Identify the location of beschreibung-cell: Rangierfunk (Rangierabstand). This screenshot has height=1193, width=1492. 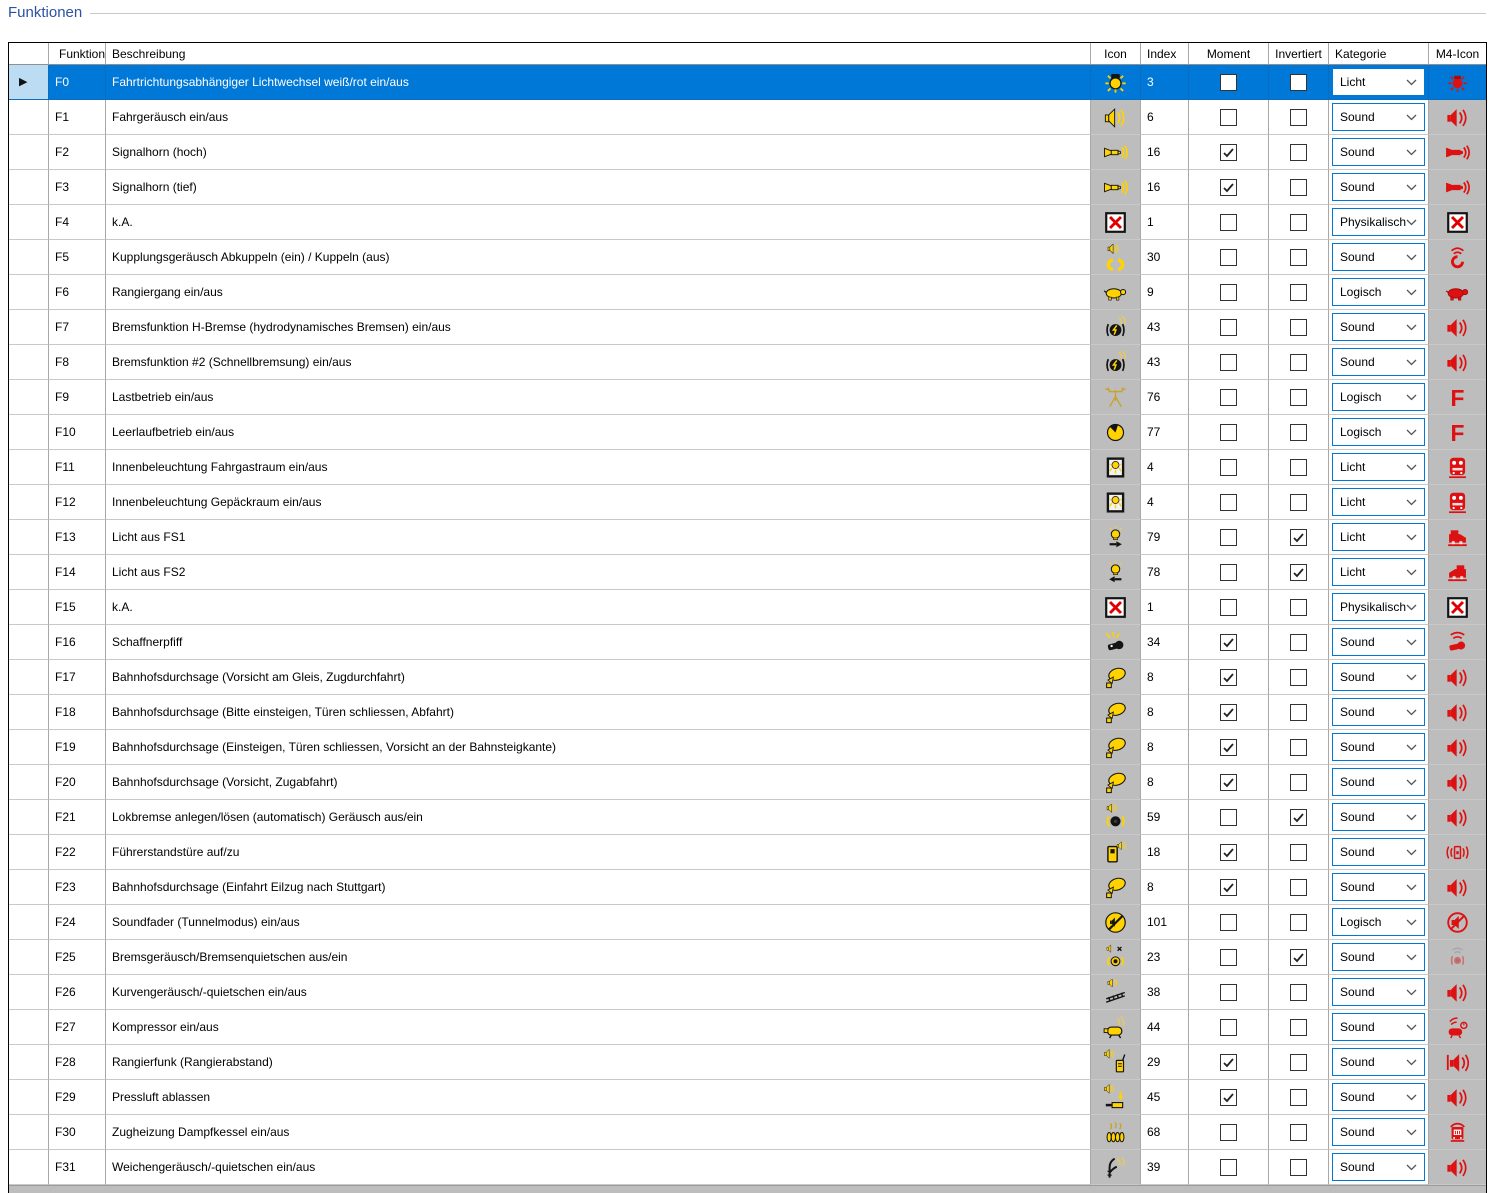
(598, 1062).